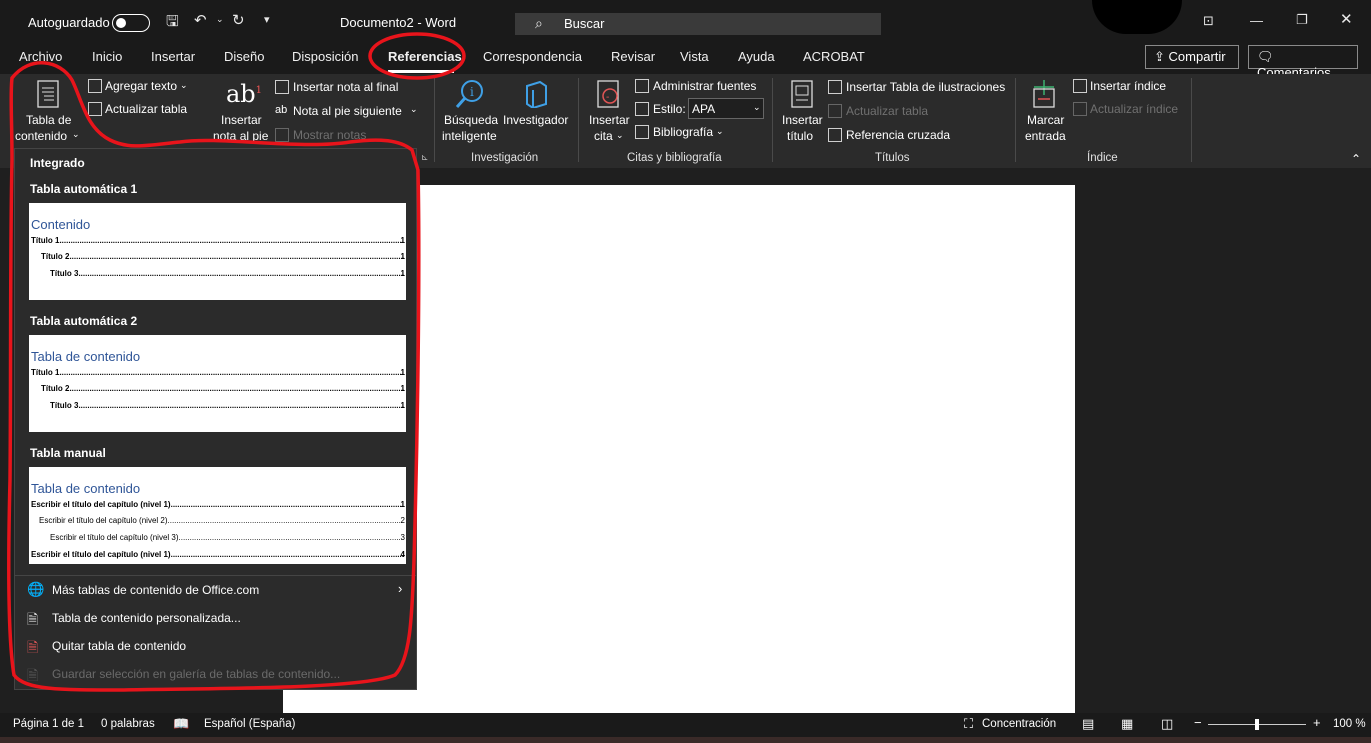 This screenshot has height=743, width=1371. Describe the element at coordinates (898, 135) in the screenshot. I see `cross-reference-button: Referencia cruzada` at that location.